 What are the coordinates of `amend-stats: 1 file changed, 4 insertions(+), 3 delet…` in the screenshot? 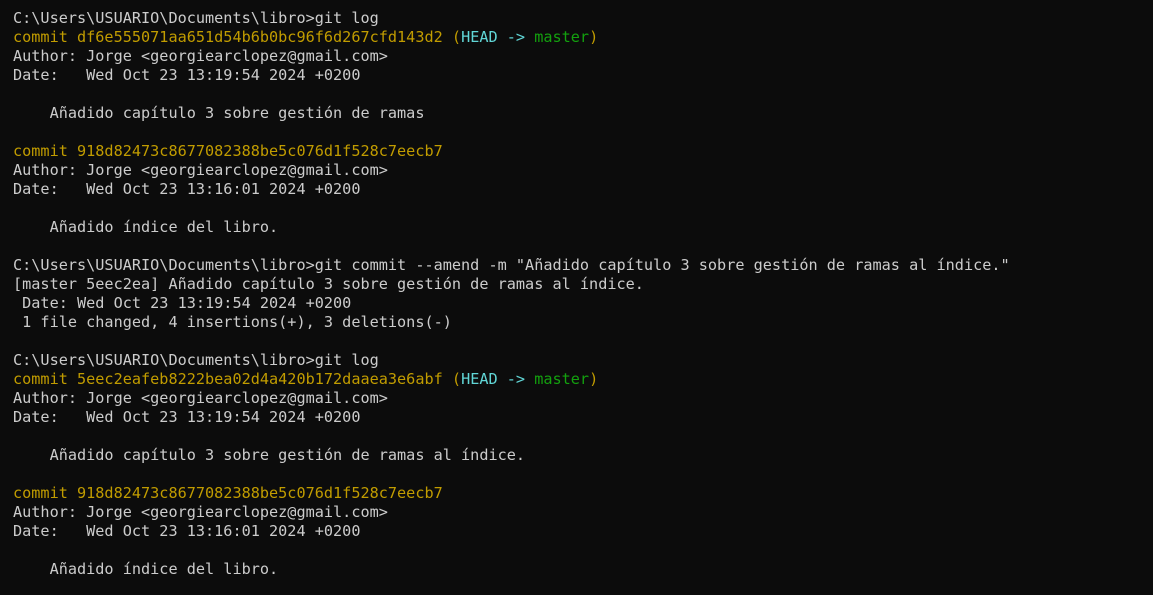 It's located at (232, 322).